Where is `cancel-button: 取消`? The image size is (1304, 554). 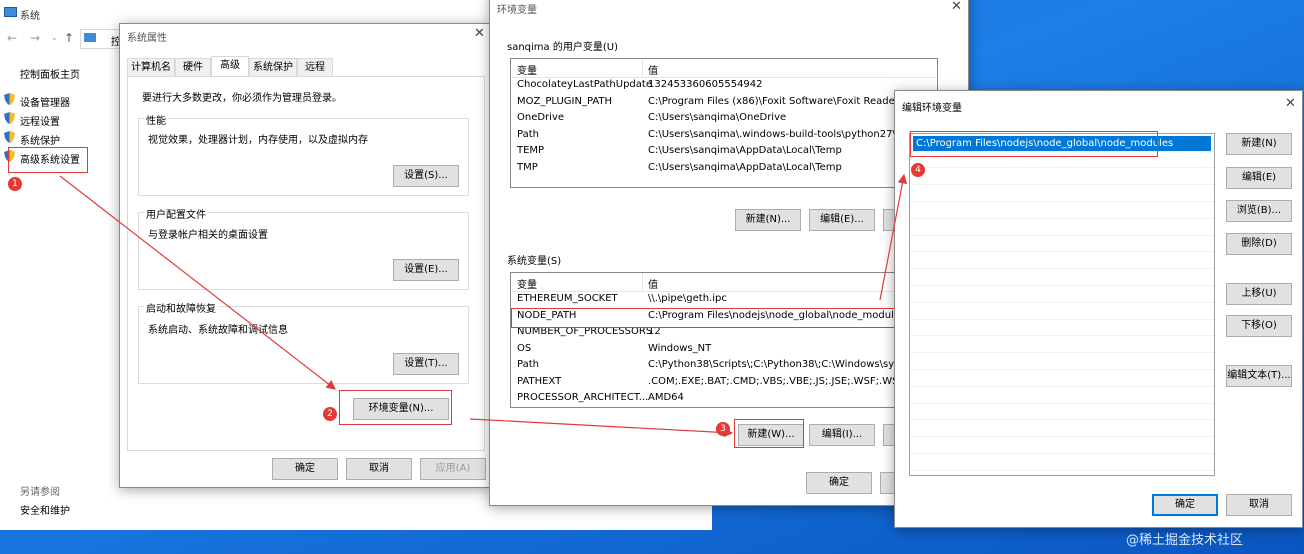 cancel-button: 取消 is located at coordinates (379, 469).